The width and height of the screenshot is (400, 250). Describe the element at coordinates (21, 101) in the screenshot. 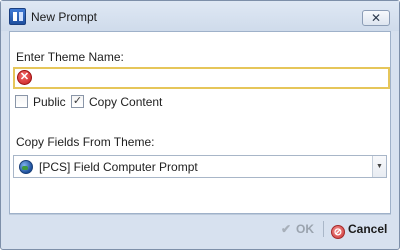

I see `public-checkbox` at that location.